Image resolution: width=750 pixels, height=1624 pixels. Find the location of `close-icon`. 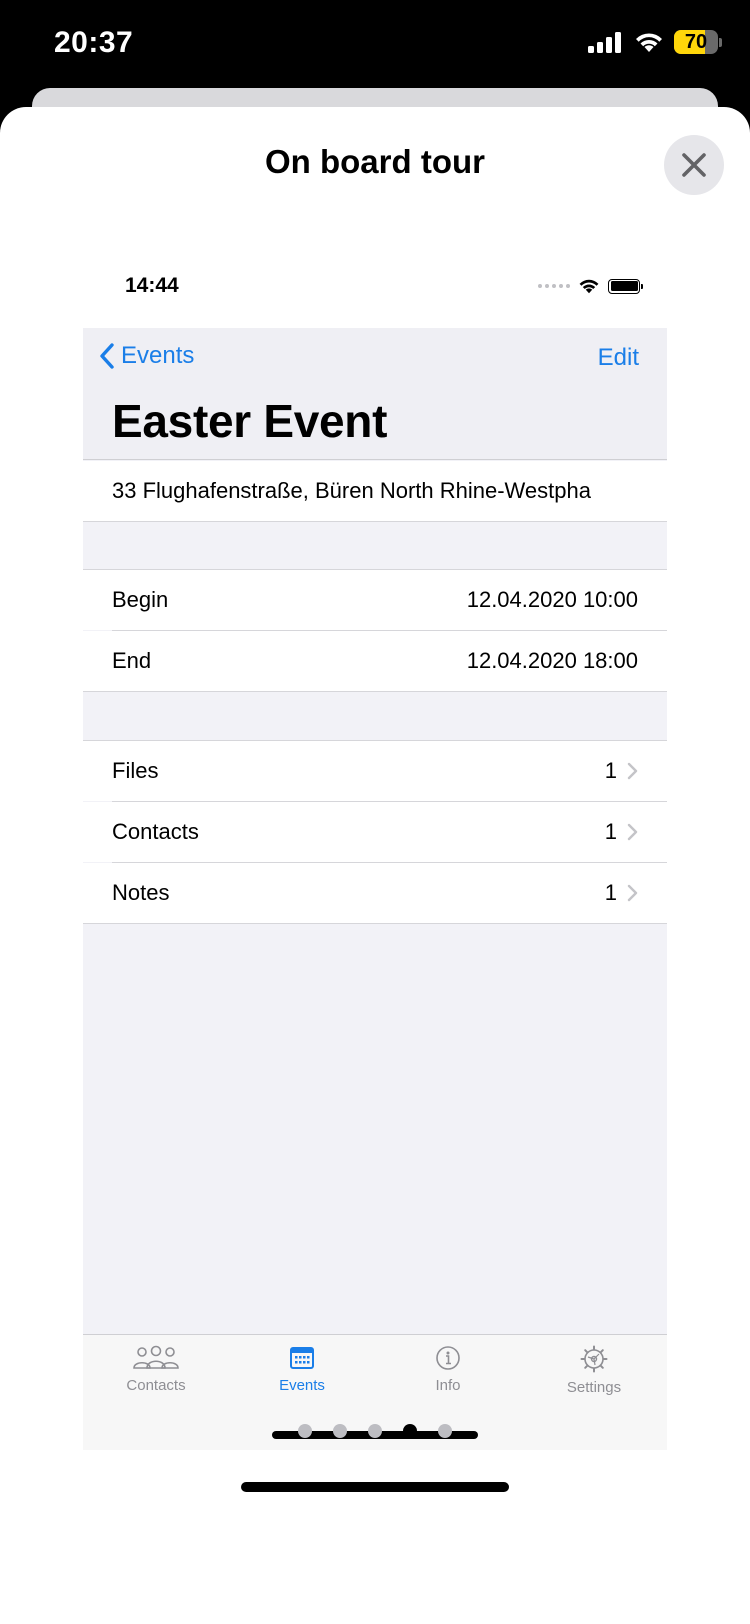

close-icon is located at coordinates (694, 165).